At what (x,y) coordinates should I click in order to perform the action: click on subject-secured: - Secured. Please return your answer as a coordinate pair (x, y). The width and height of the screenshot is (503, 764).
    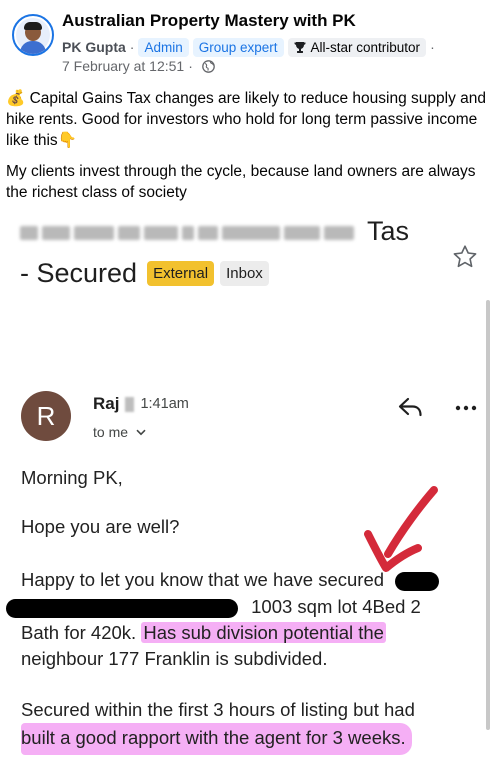
    Looking at the image, I should click on (79, 273).